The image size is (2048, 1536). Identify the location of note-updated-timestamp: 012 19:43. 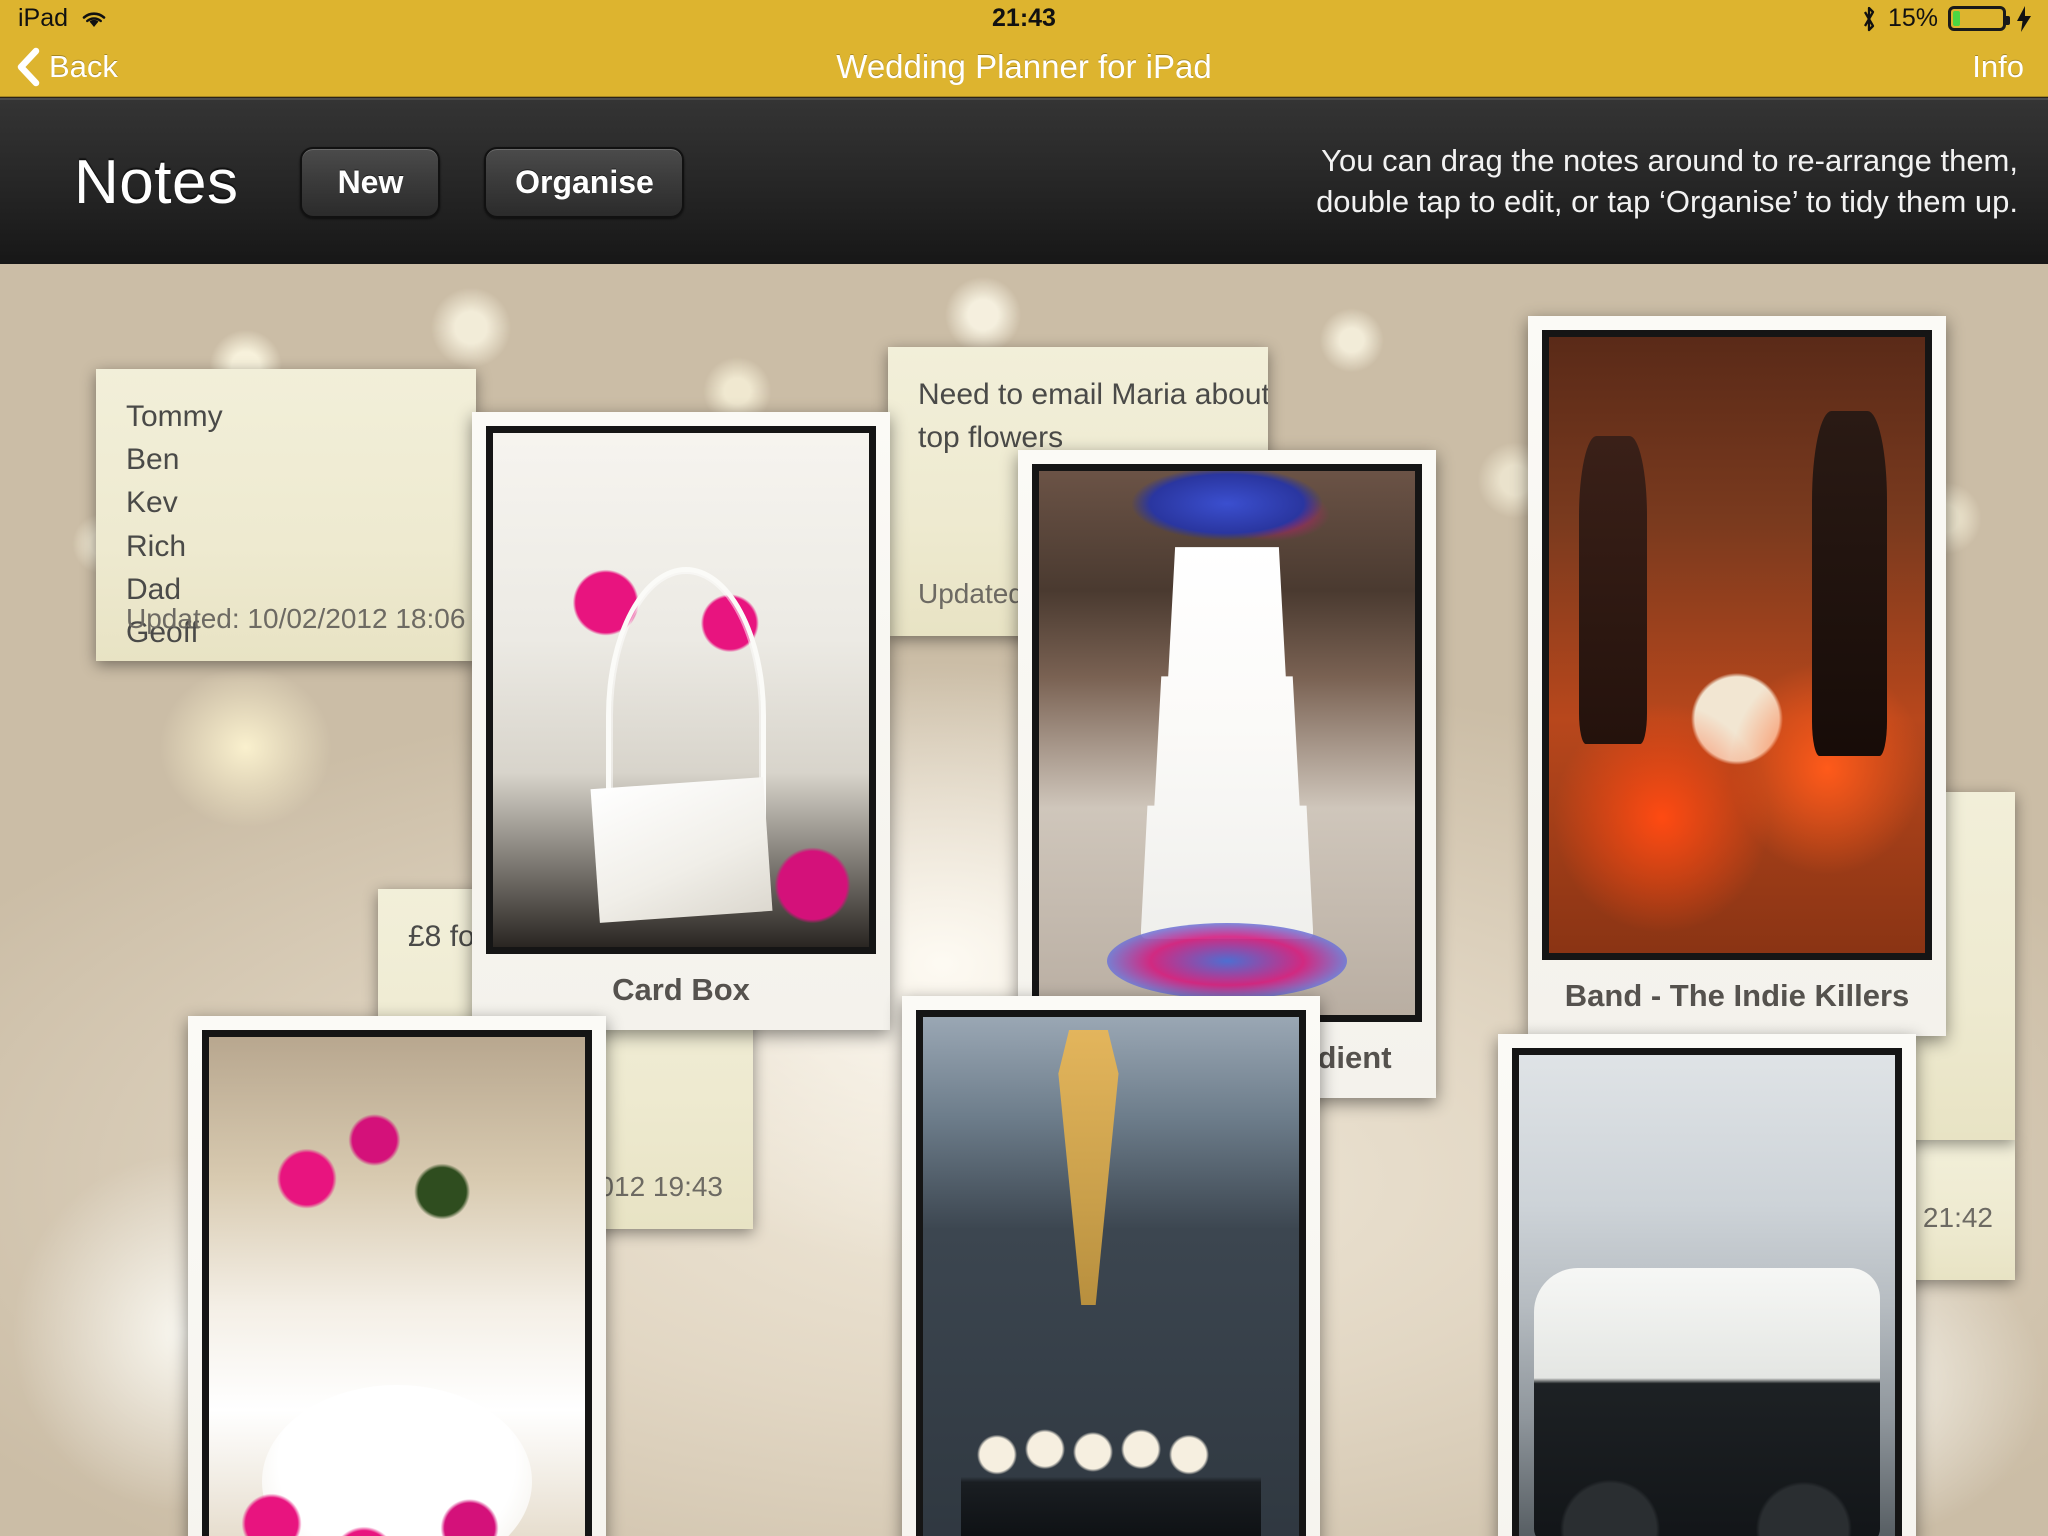
(660, 1186).